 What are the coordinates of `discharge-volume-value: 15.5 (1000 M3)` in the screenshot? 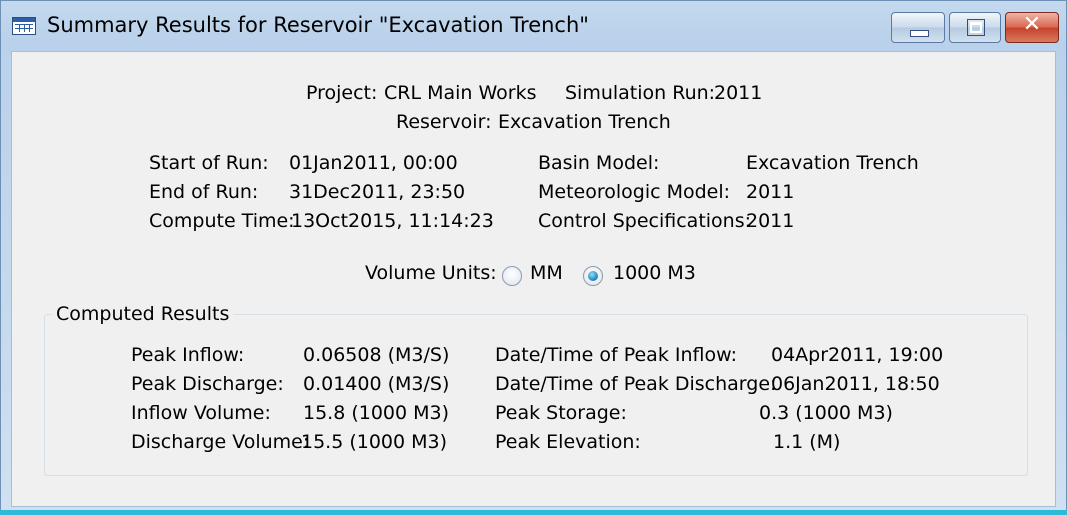 It's located at (374, 442).